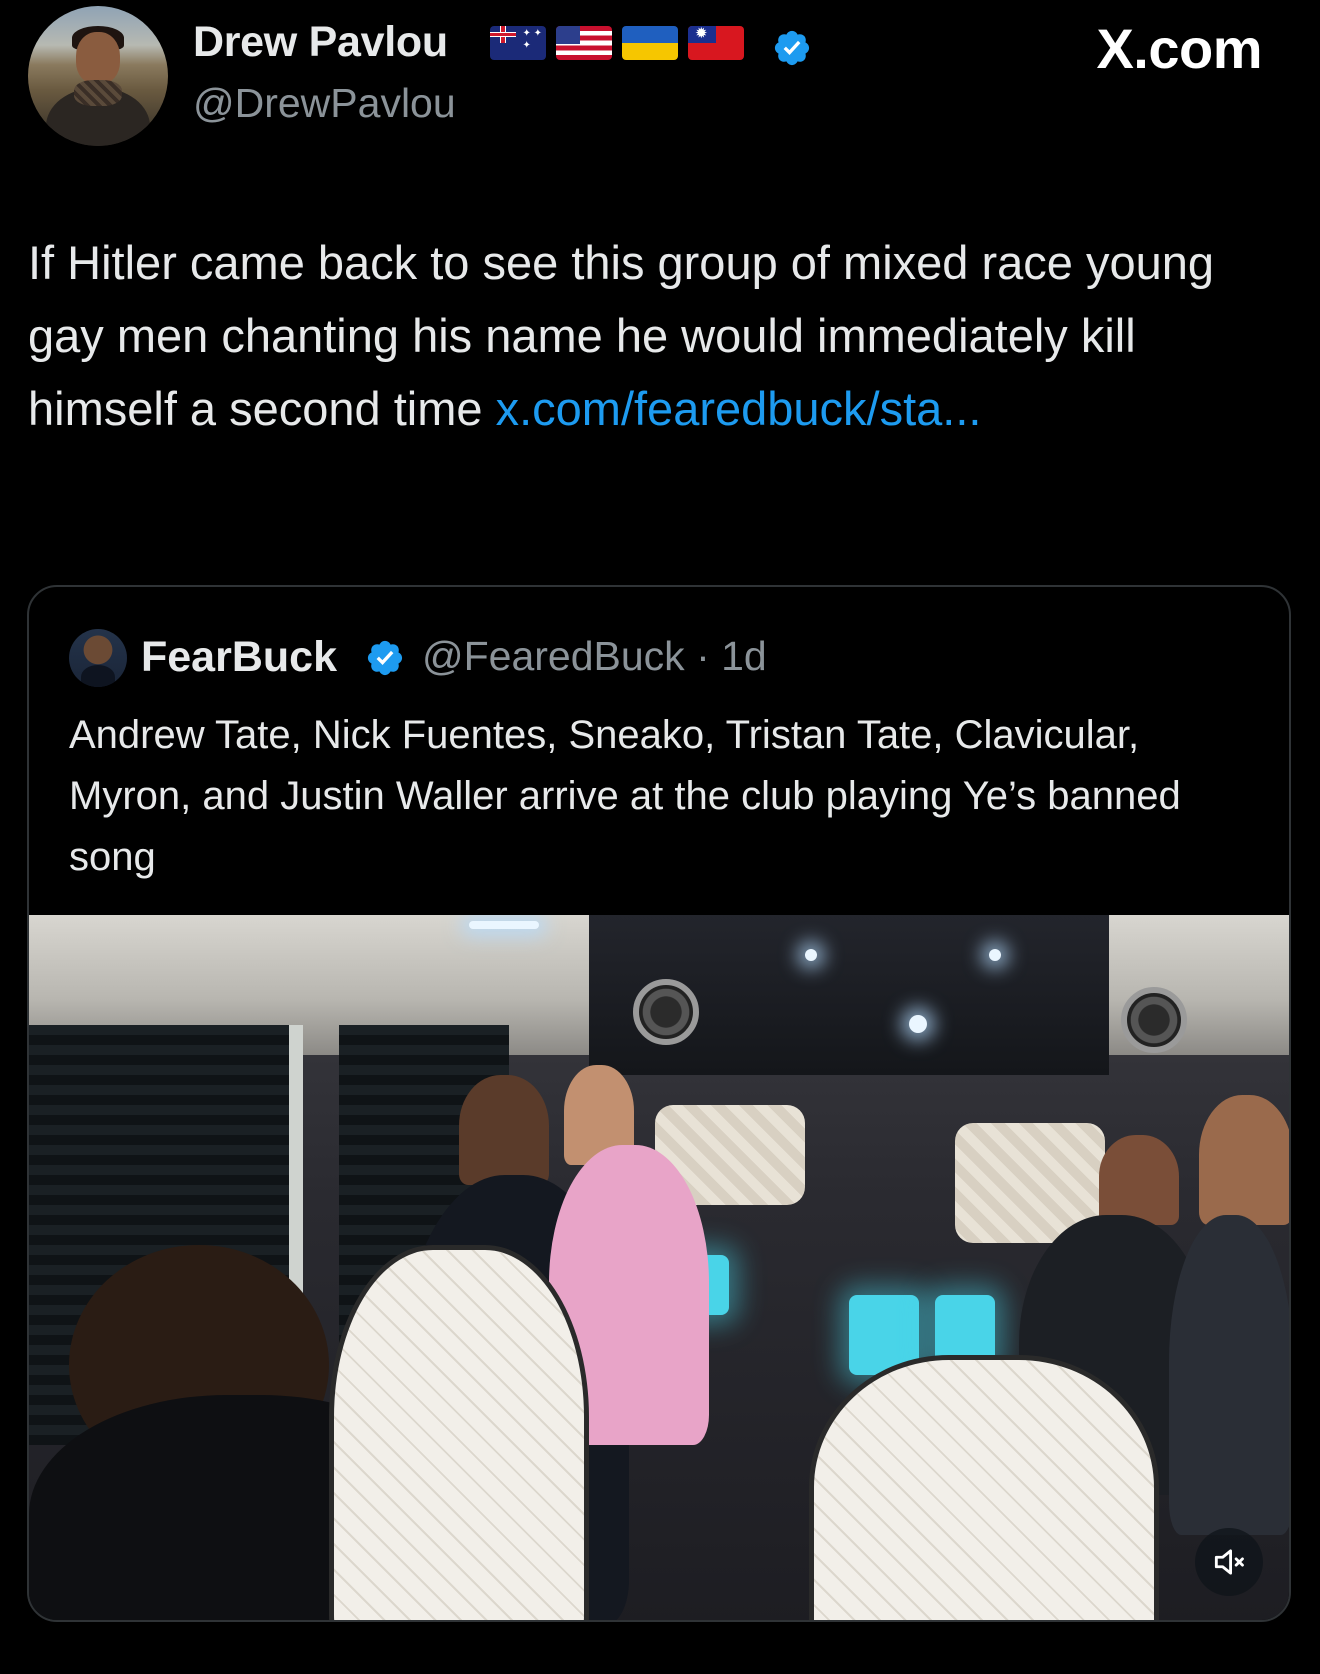 The height and width of the screenshot is (1674, 1320). Describe the element at coordinates (1179, 48) in the screenshot. I see `site-label: X.com` at that location.